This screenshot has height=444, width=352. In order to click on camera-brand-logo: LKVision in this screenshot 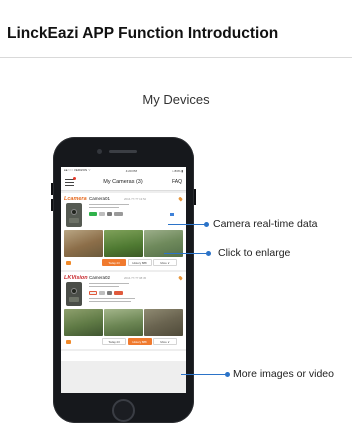, I will do `click(76, 278)`.